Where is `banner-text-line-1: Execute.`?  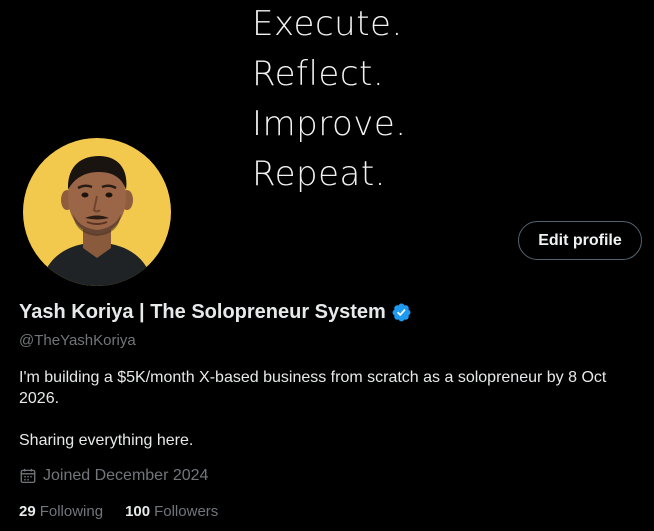 banner-text-line-1: Execute. is located at coordinates (327, 24).